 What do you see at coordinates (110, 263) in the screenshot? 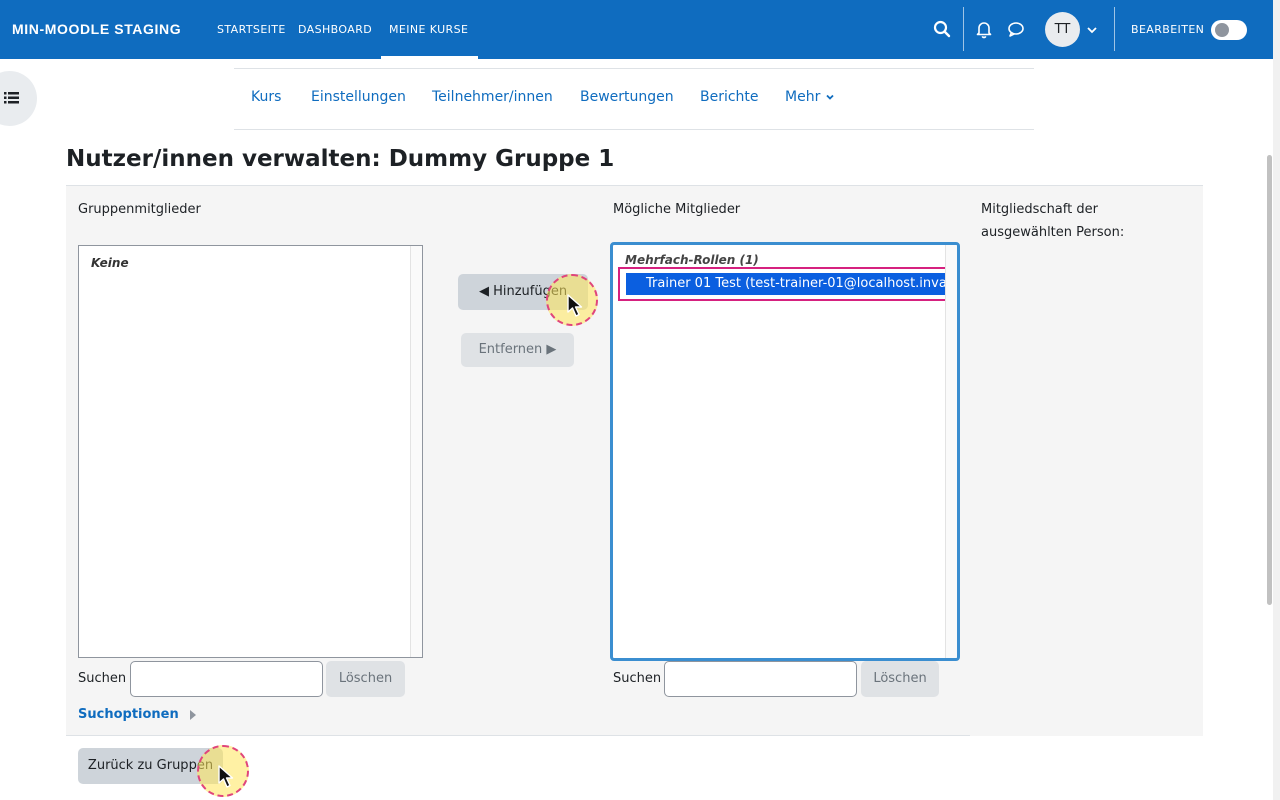
I see `empty-members-text: Keine` at bounding box center [110, 263].